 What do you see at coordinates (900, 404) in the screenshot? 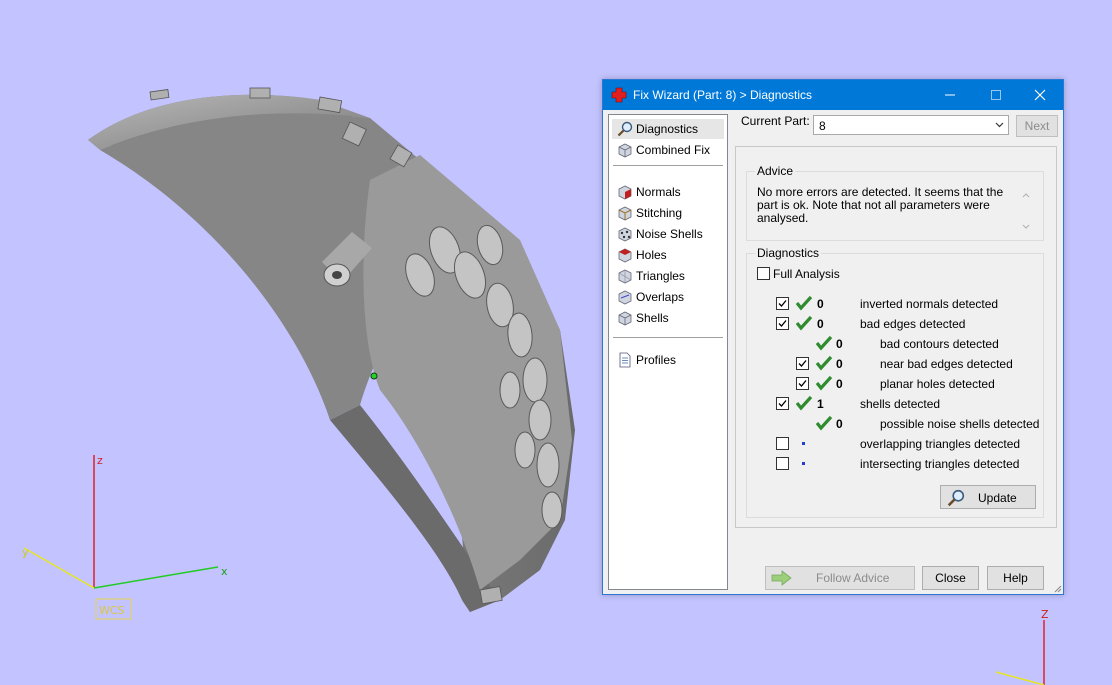
I see `diag-label: shells detected` at bounding box center [900, 404].